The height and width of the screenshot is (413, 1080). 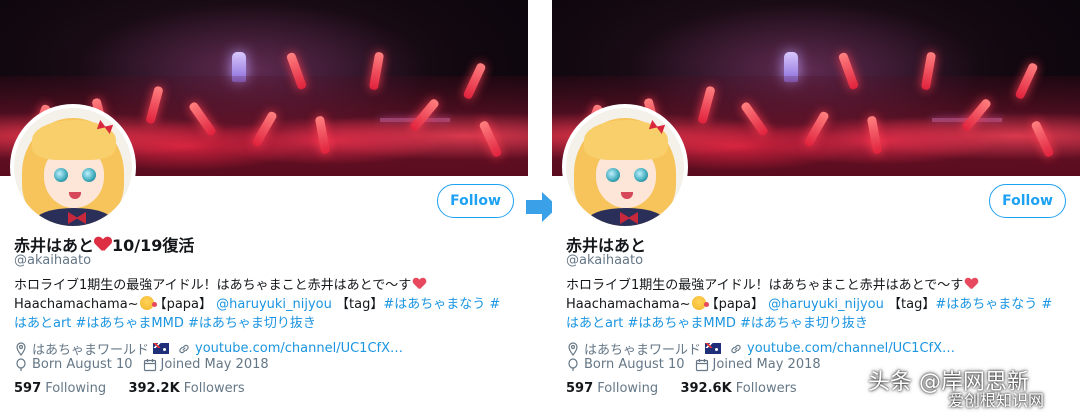 I want to click on followers-count: 392.6K, so click(x=705, y=388).